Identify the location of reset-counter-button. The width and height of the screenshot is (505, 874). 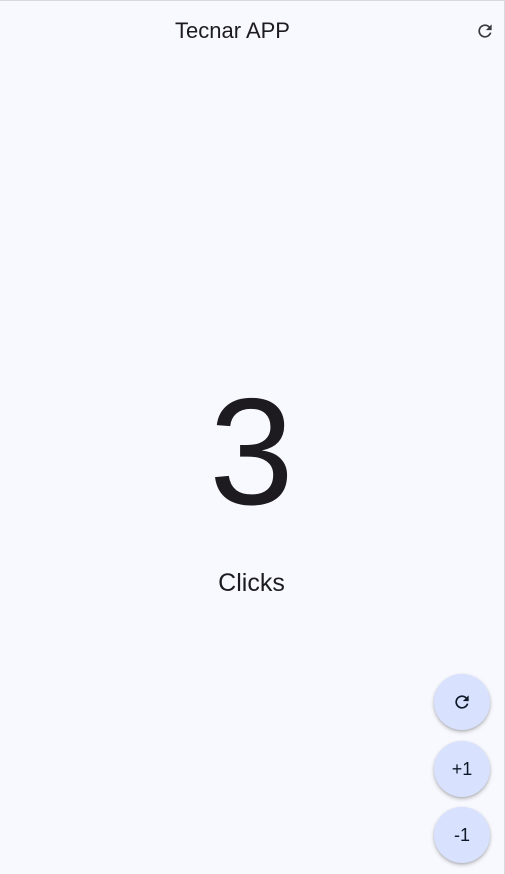
(462, 702).